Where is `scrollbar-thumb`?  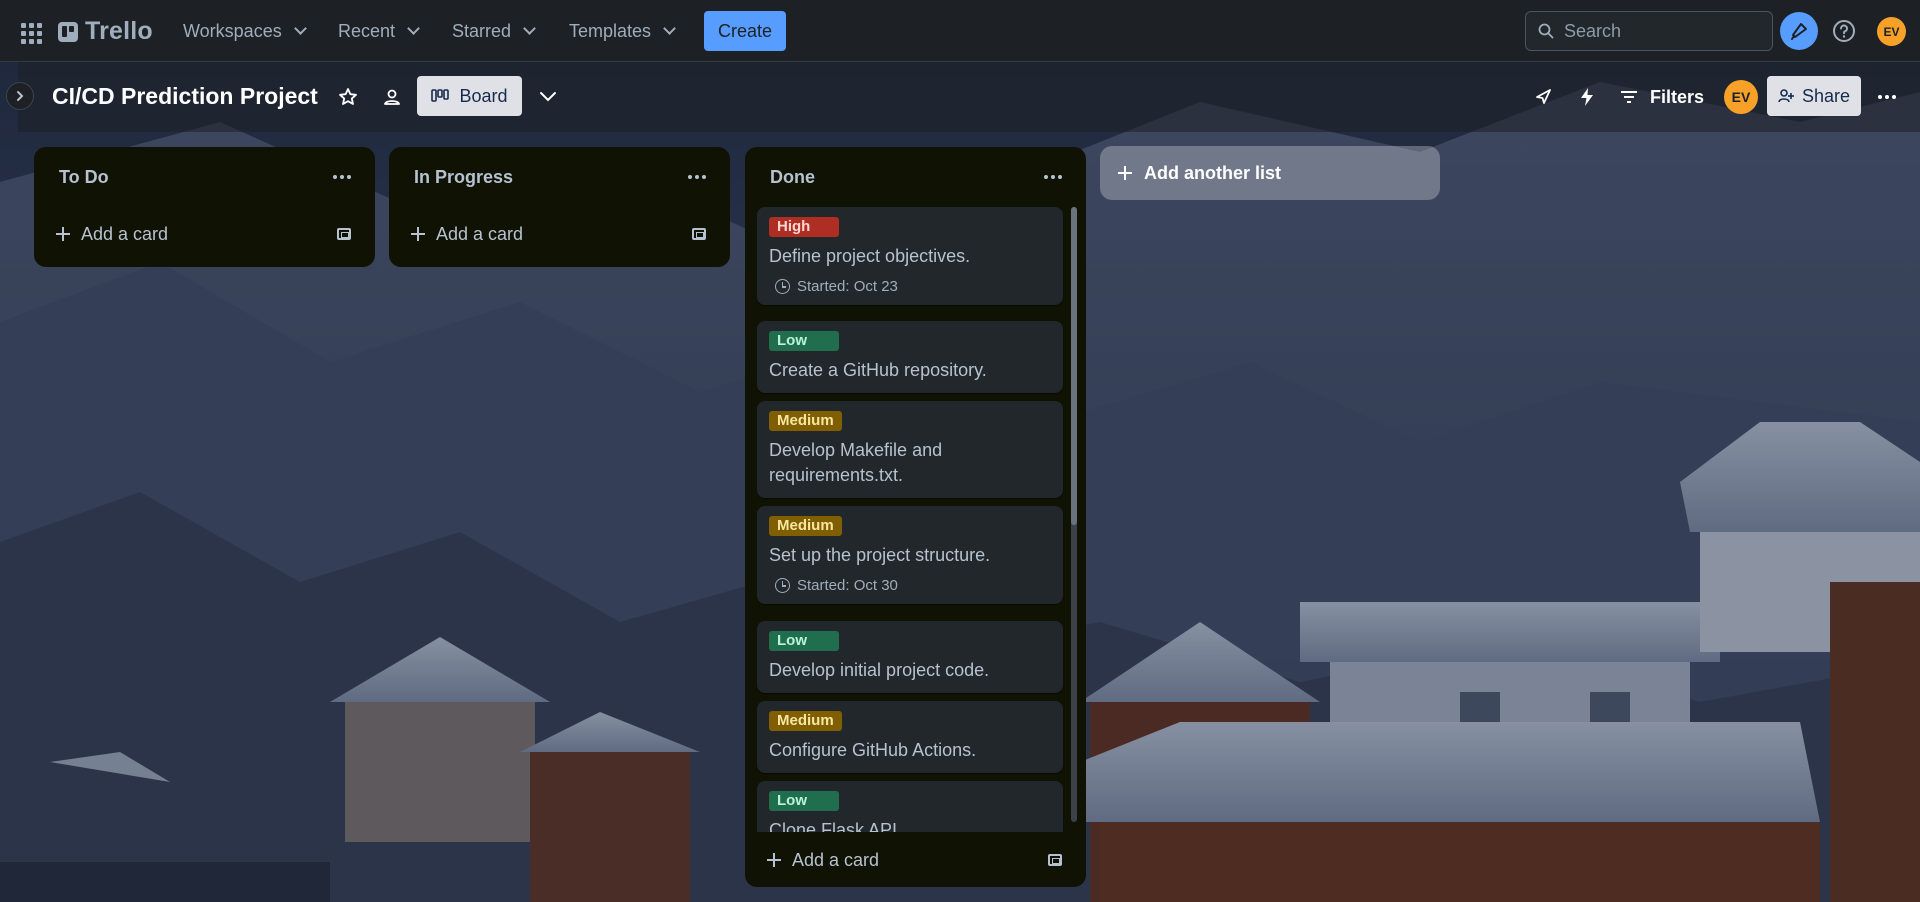 scrollbar-thumb is located at coordinates (1074, 366).